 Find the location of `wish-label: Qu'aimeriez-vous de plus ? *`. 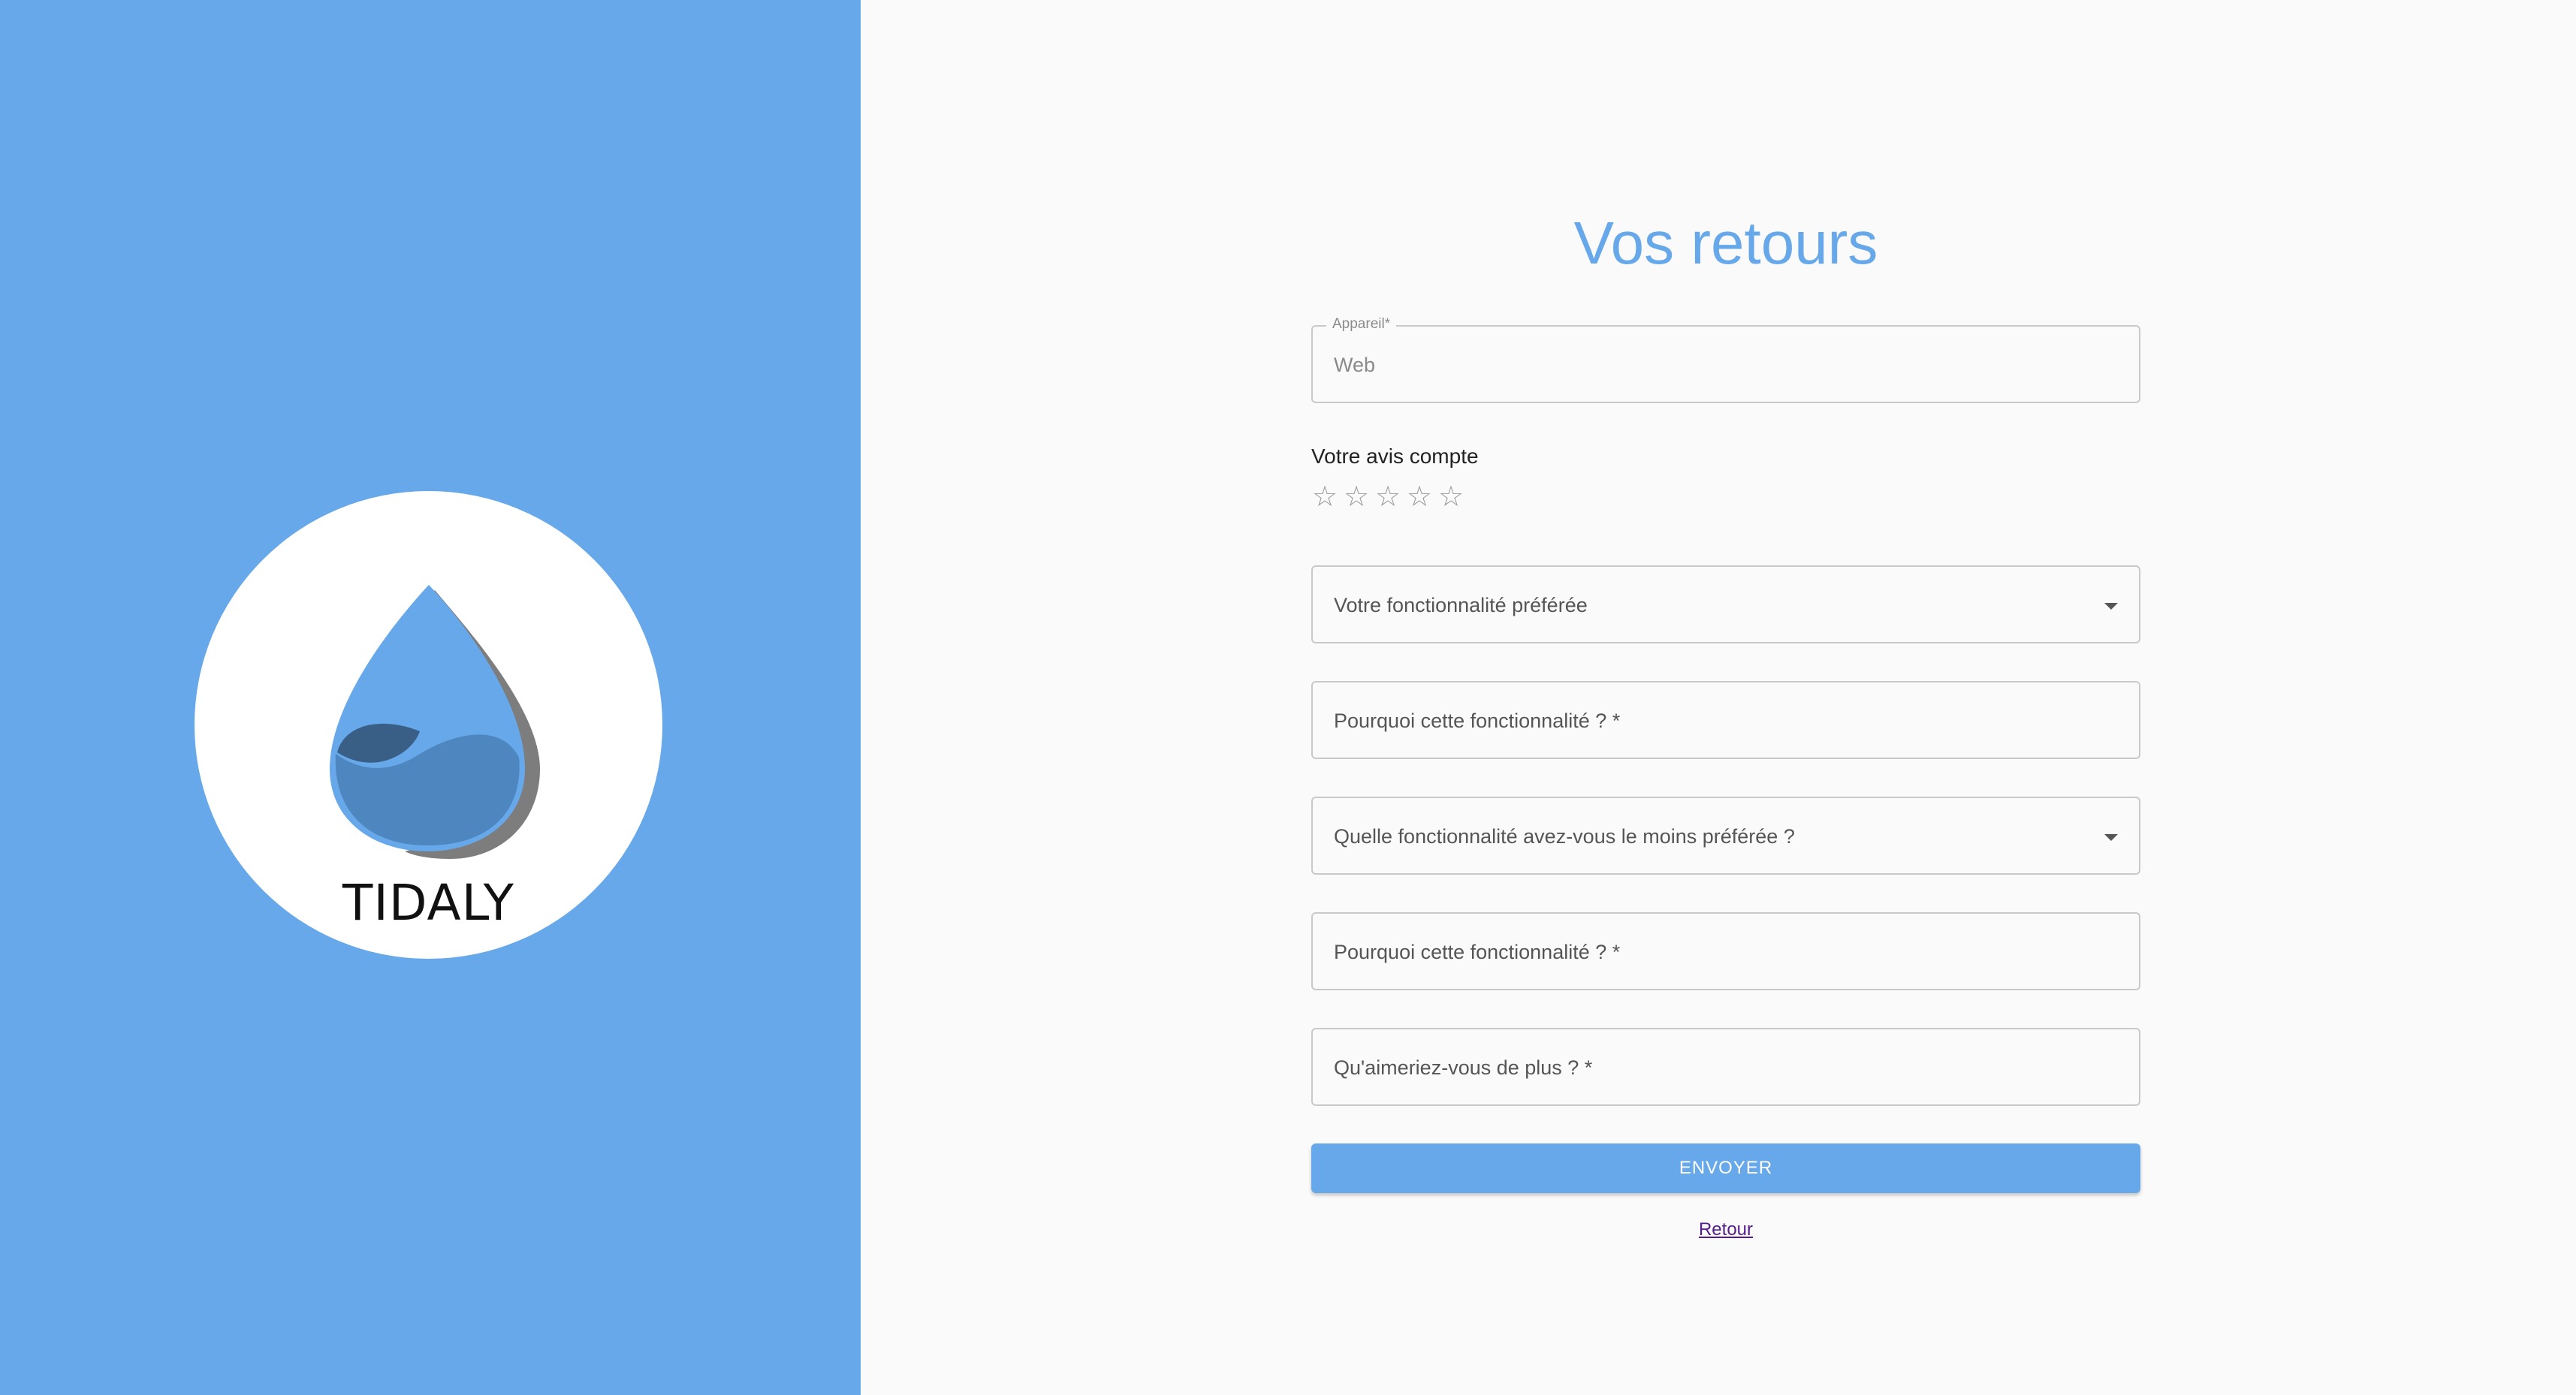

wish-label: Qu'aimeriez-vous de plus ? * is located at coordinates (1463, 1067).